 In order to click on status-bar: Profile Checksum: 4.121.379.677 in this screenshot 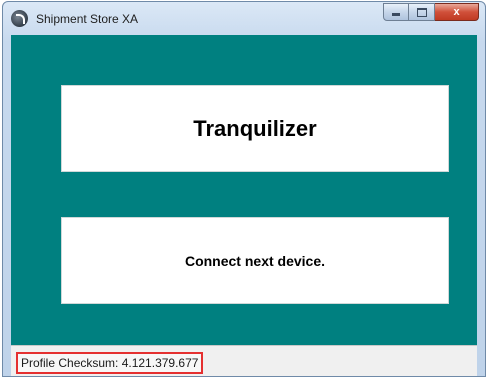, I will do `click(244, 360)`.